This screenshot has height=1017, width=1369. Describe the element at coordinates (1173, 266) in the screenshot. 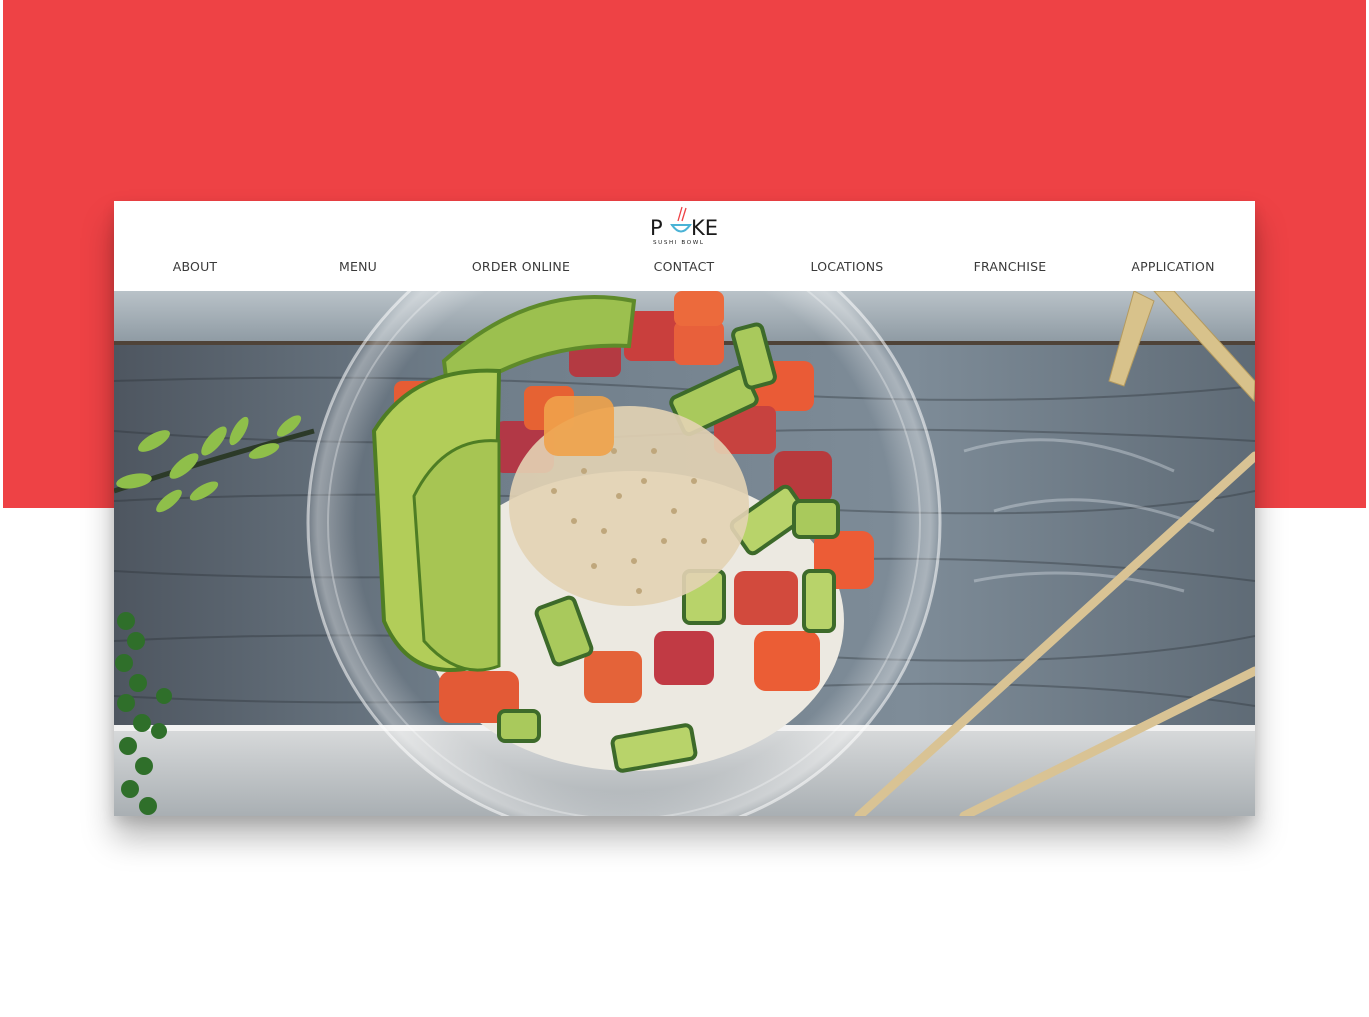

I see `nav-item-application: APPLICATION` at that location.